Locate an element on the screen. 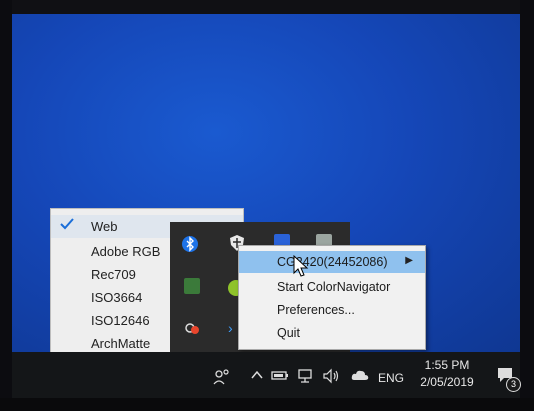 The image size is (534, 411). color-space-label: Rec709 is located at coordinates (113, 274).